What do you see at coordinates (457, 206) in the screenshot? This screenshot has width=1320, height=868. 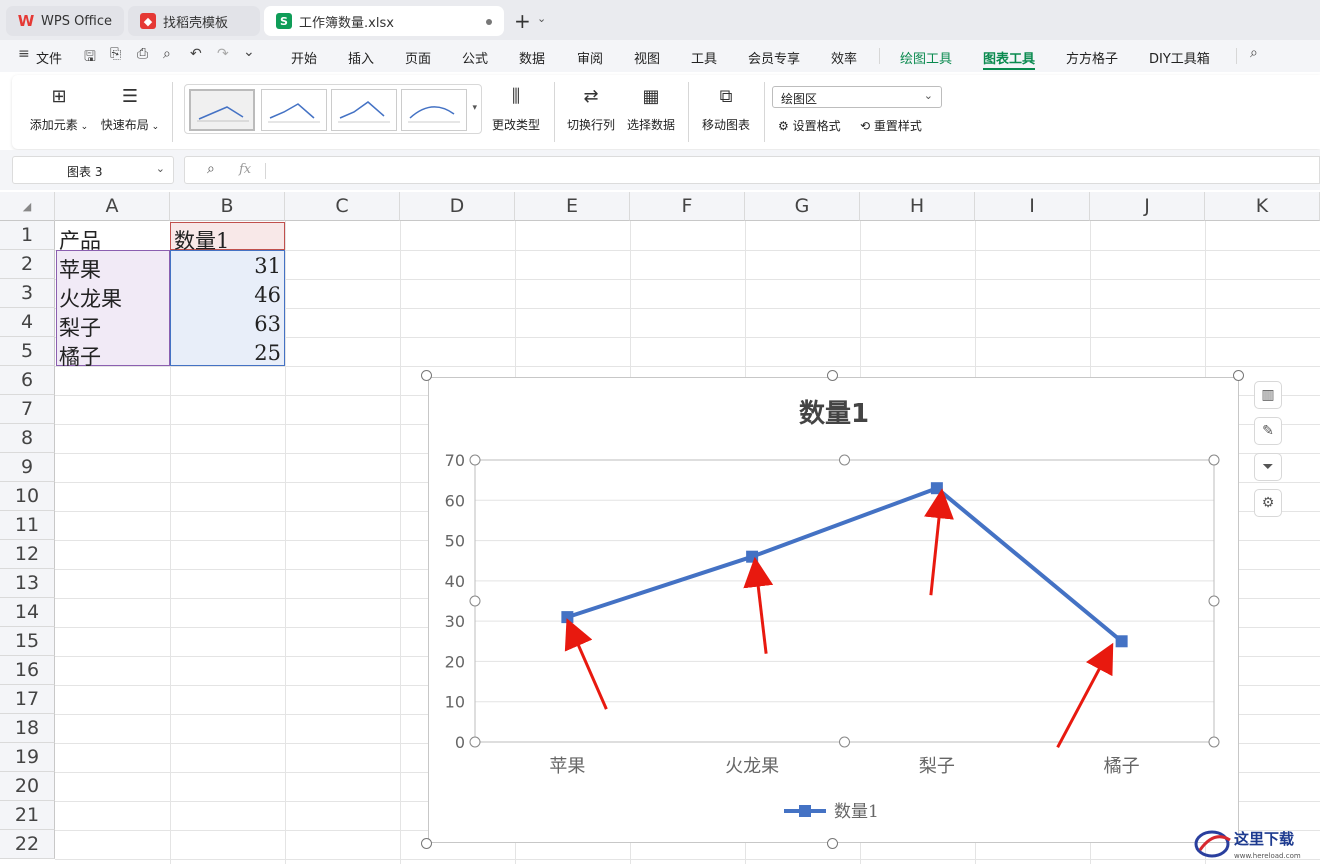 I see `column-header: D` at bounding box center [457, 206].